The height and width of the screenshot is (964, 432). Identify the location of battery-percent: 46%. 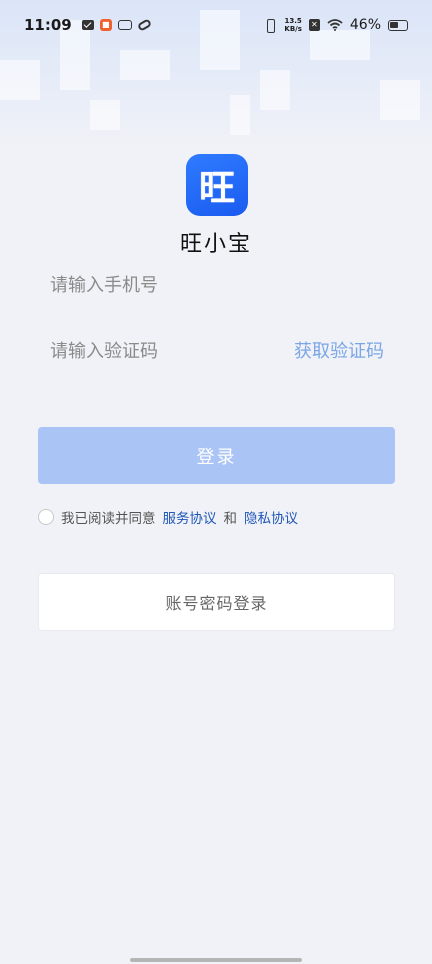
(365, 25).